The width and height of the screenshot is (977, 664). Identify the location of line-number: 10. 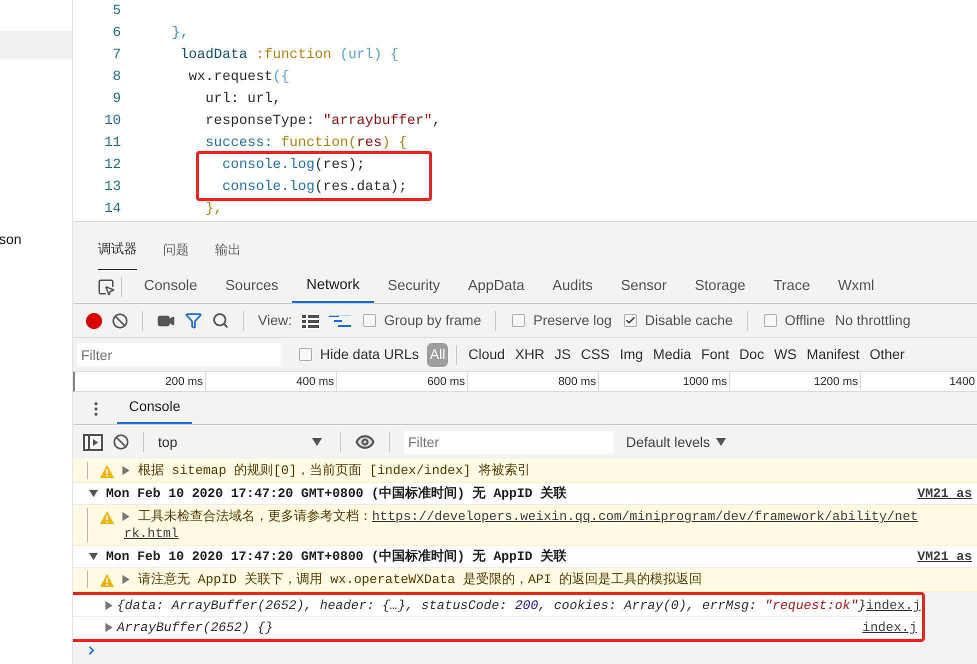
(112, 121).